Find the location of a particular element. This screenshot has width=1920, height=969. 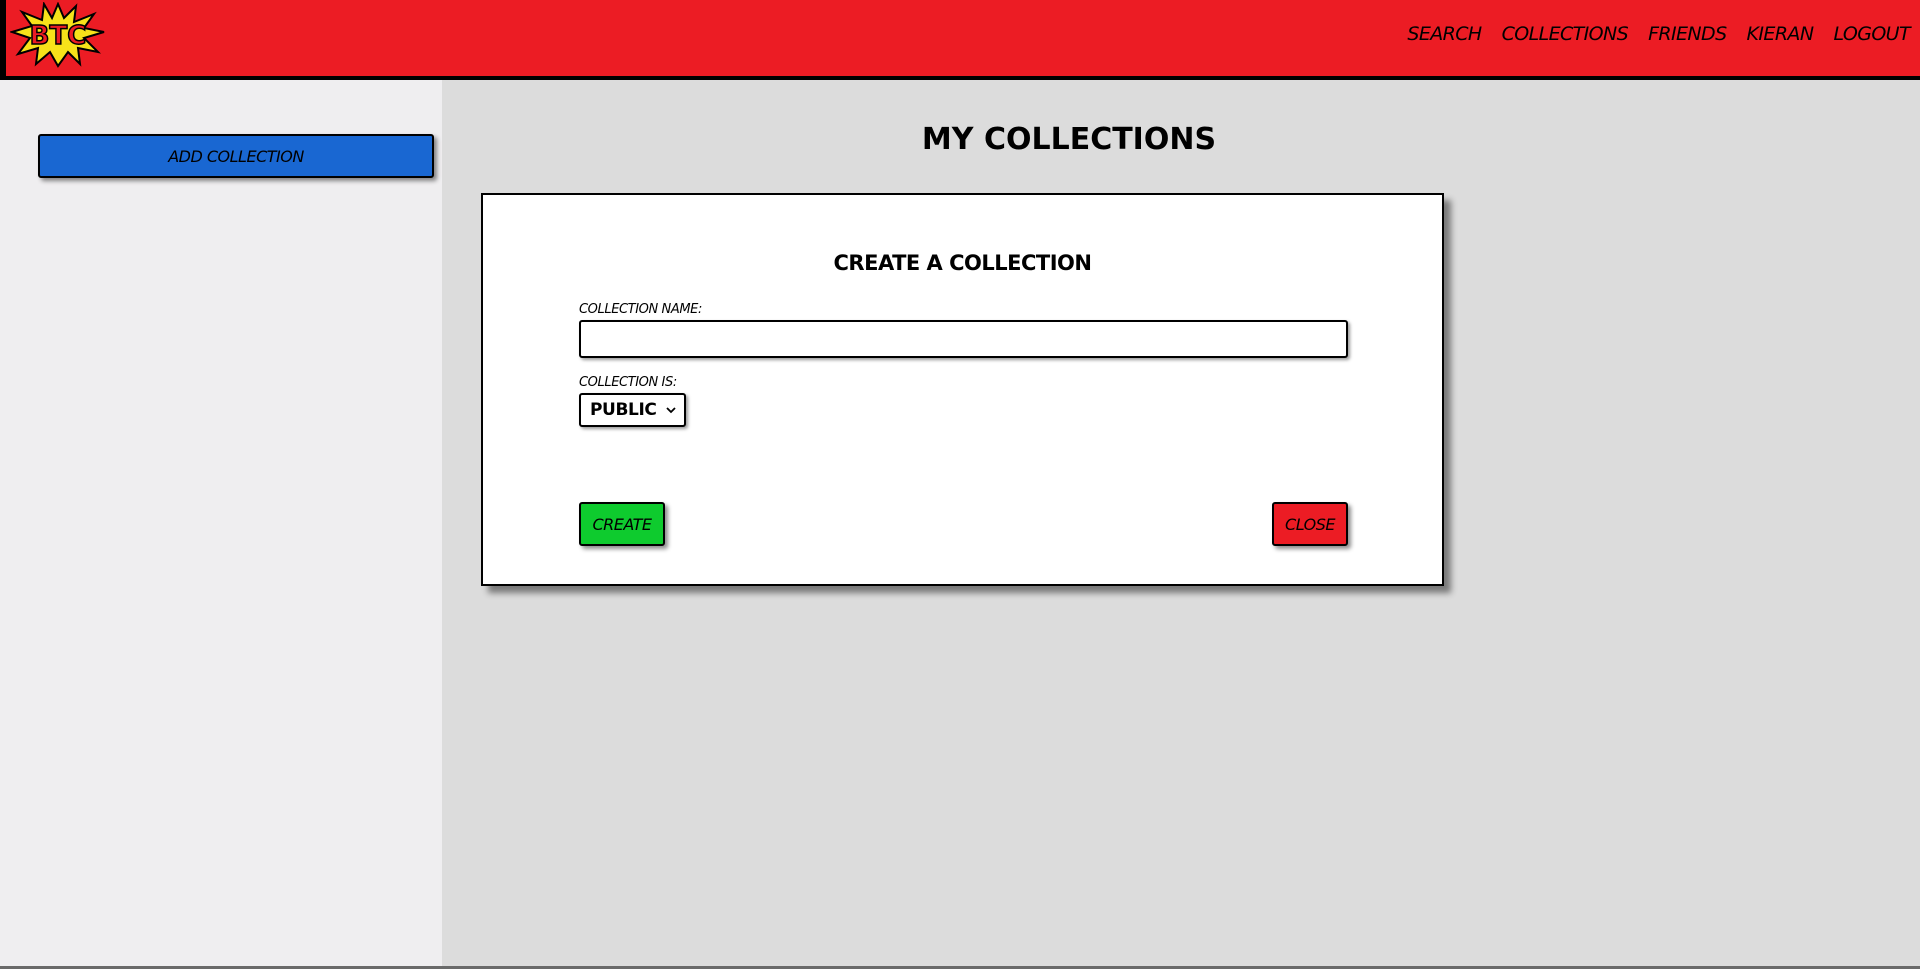

nav-logout: LOGOUT is located at coordinates (1871, 34).